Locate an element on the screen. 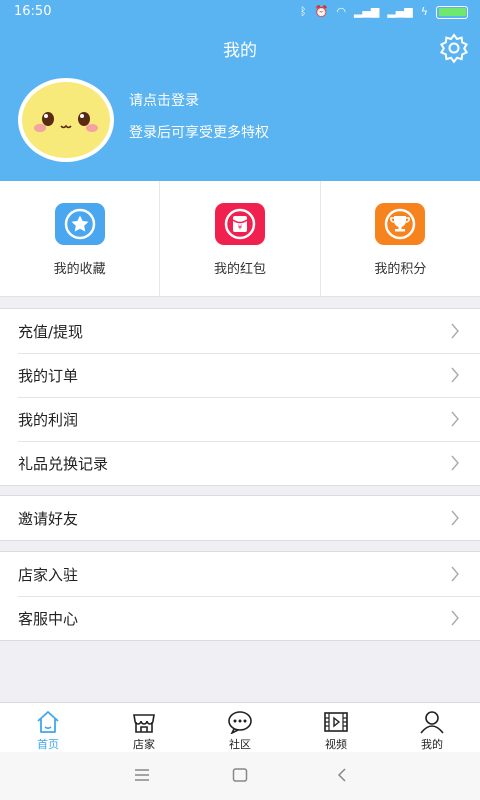 The width and height of the screenshot is (480, 800). star-icon is located at coordinates (79, 224).